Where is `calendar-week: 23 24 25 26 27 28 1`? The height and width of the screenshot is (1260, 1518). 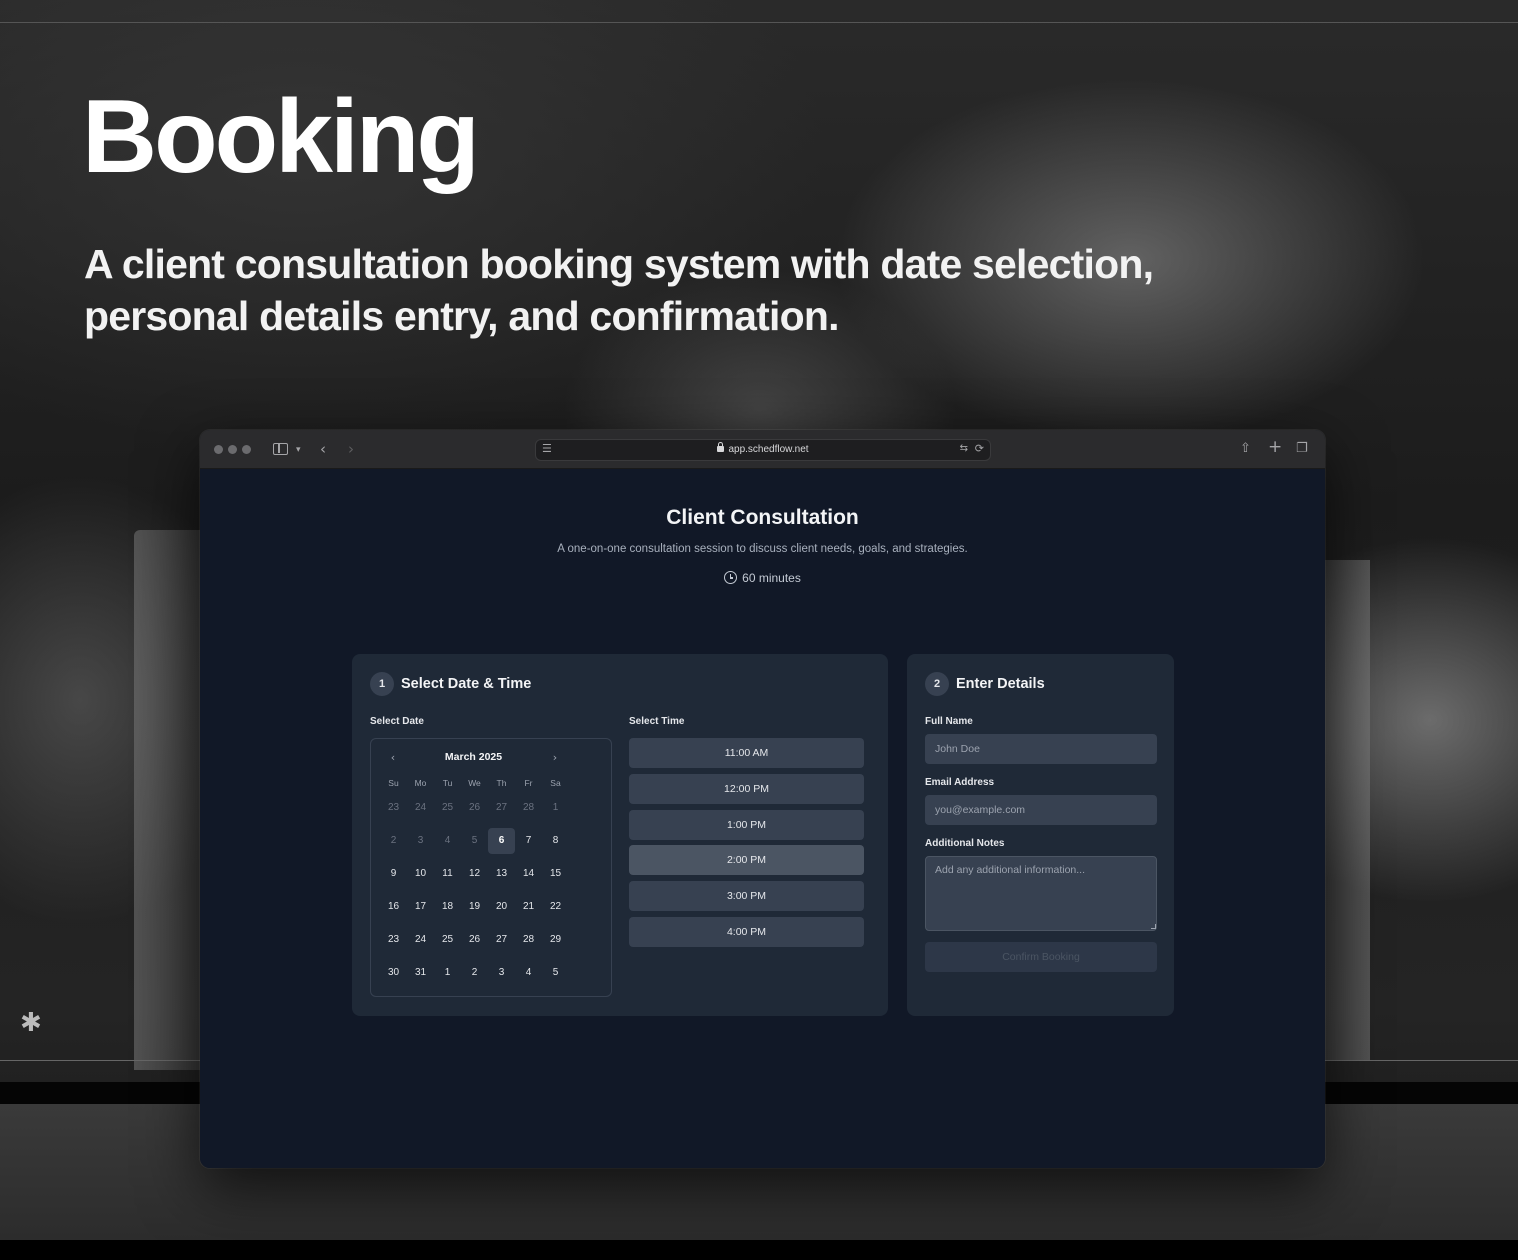
calendar-week: 23 24 25 26 27 28 1 is located at coordinates (474, 807).